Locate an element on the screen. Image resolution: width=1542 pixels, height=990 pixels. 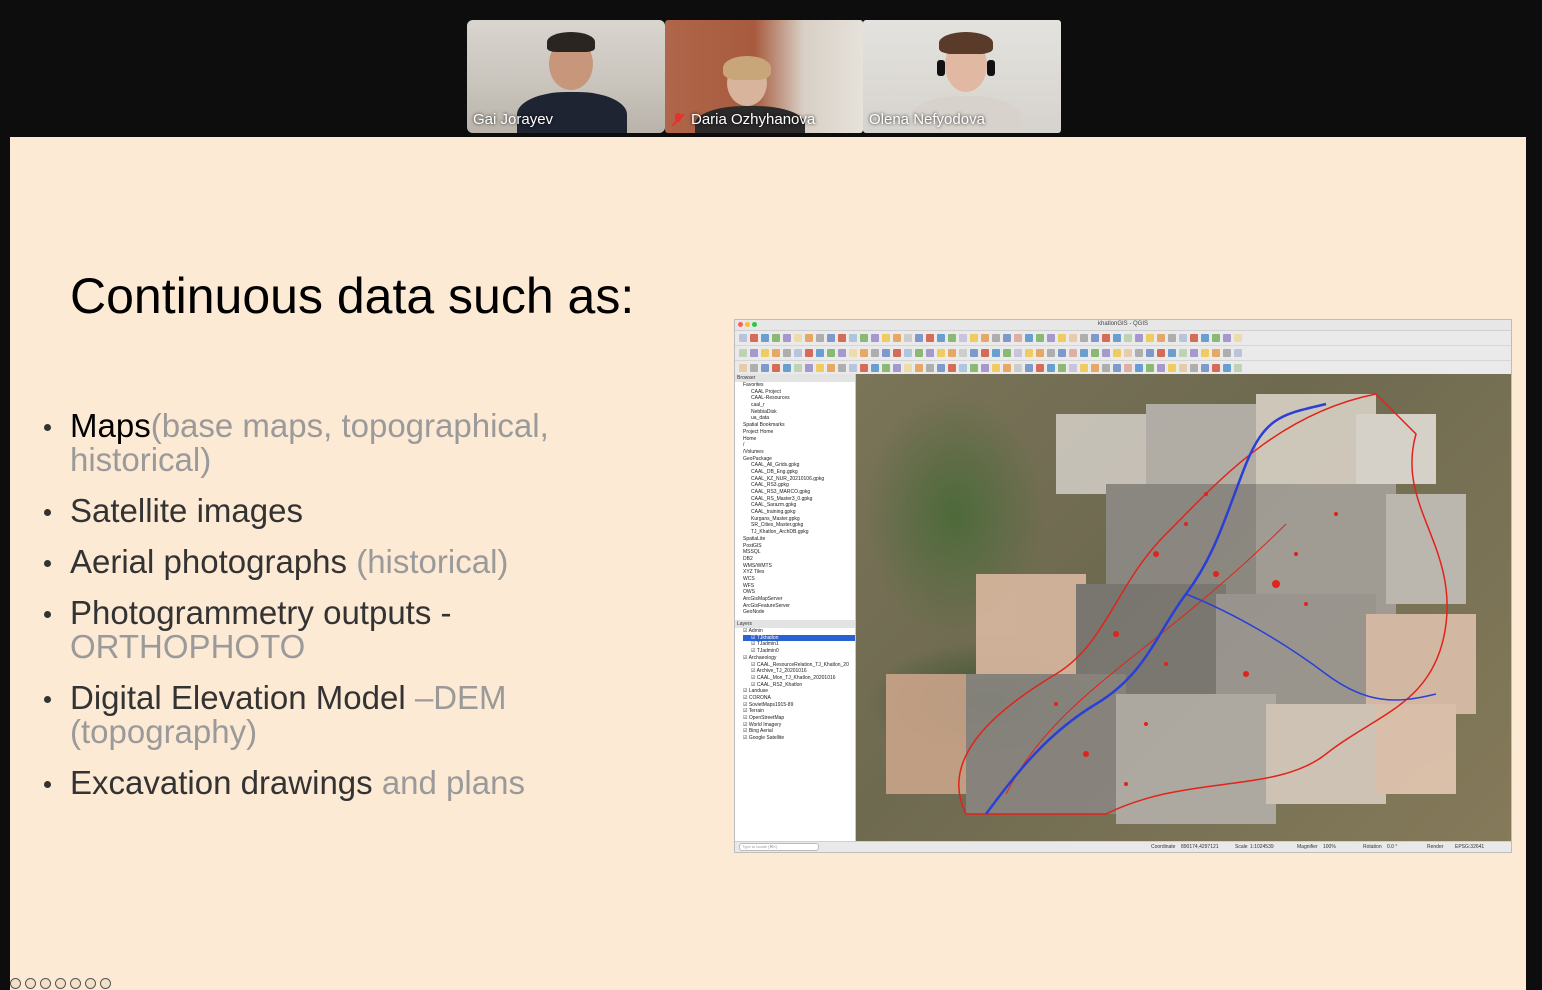
browser-item: ArcGisFeatureServer is located at coordinates (799, 606).